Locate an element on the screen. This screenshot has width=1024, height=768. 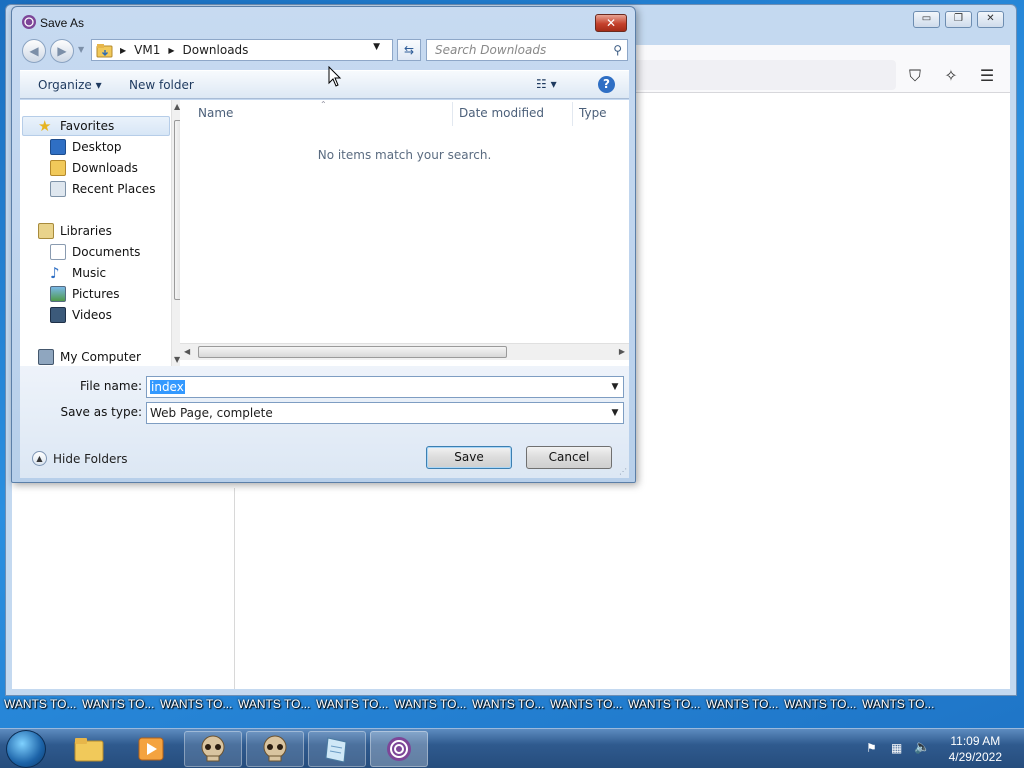
action-center-icon: ⚑ is located at coordinates (874, 749).